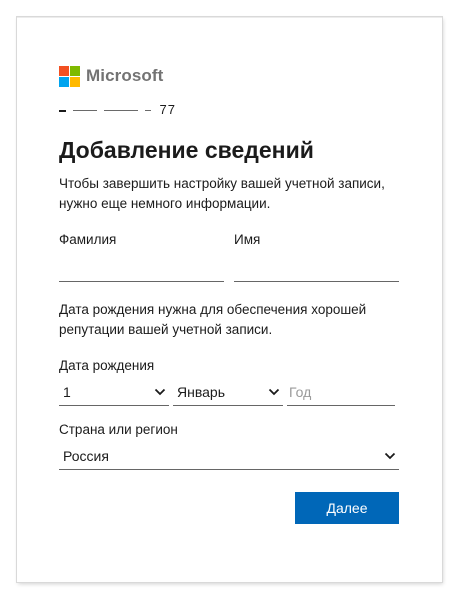 The width and height of the screenshot is (461, 600). What do you see at coordinates (125, 75) in the screenshot?
I see `brand-name: Microsoft` at bounding box center [125, 75].